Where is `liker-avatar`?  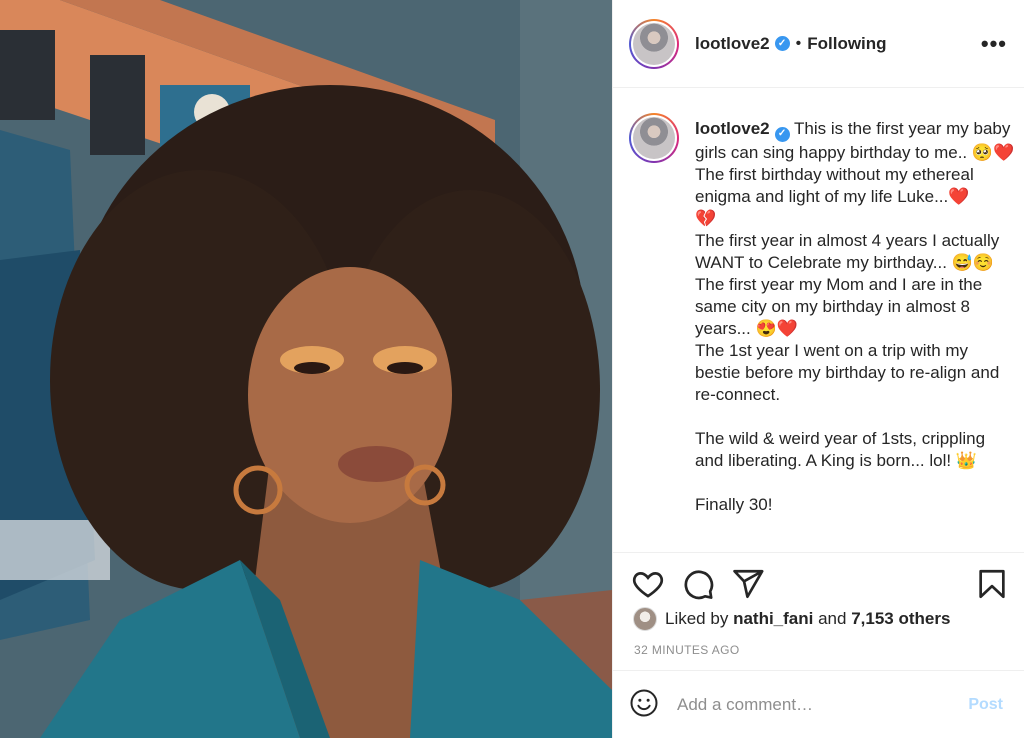 liker-avatar is located at coordinates (645, 619).